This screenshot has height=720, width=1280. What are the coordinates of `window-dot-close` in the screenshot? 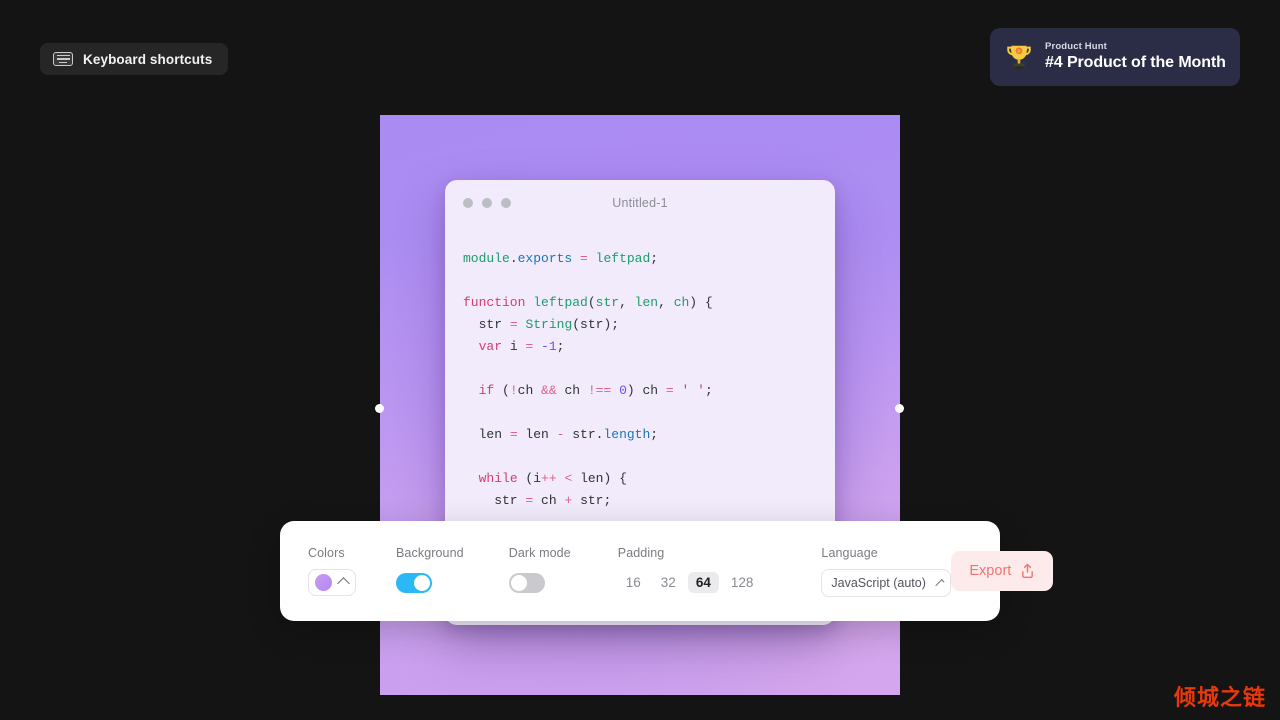 It's located at (468, 203).